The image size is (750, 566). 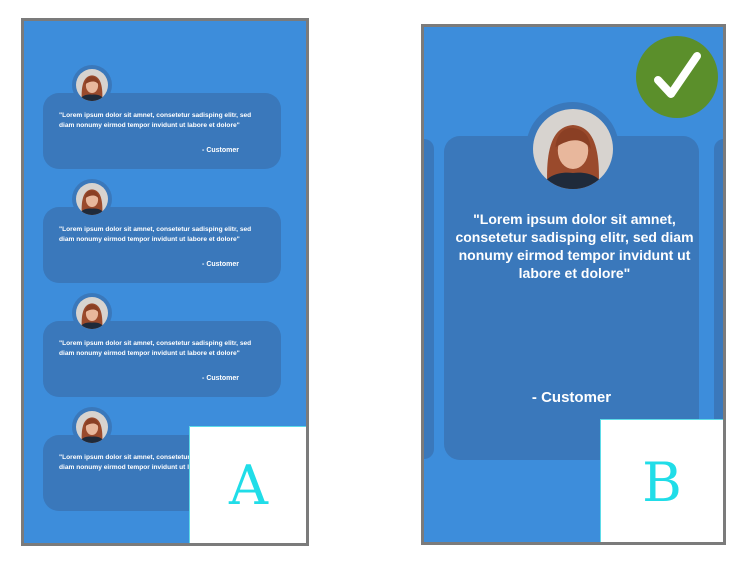 I want to click on label-b-text: B, so click(x=662, y=482).